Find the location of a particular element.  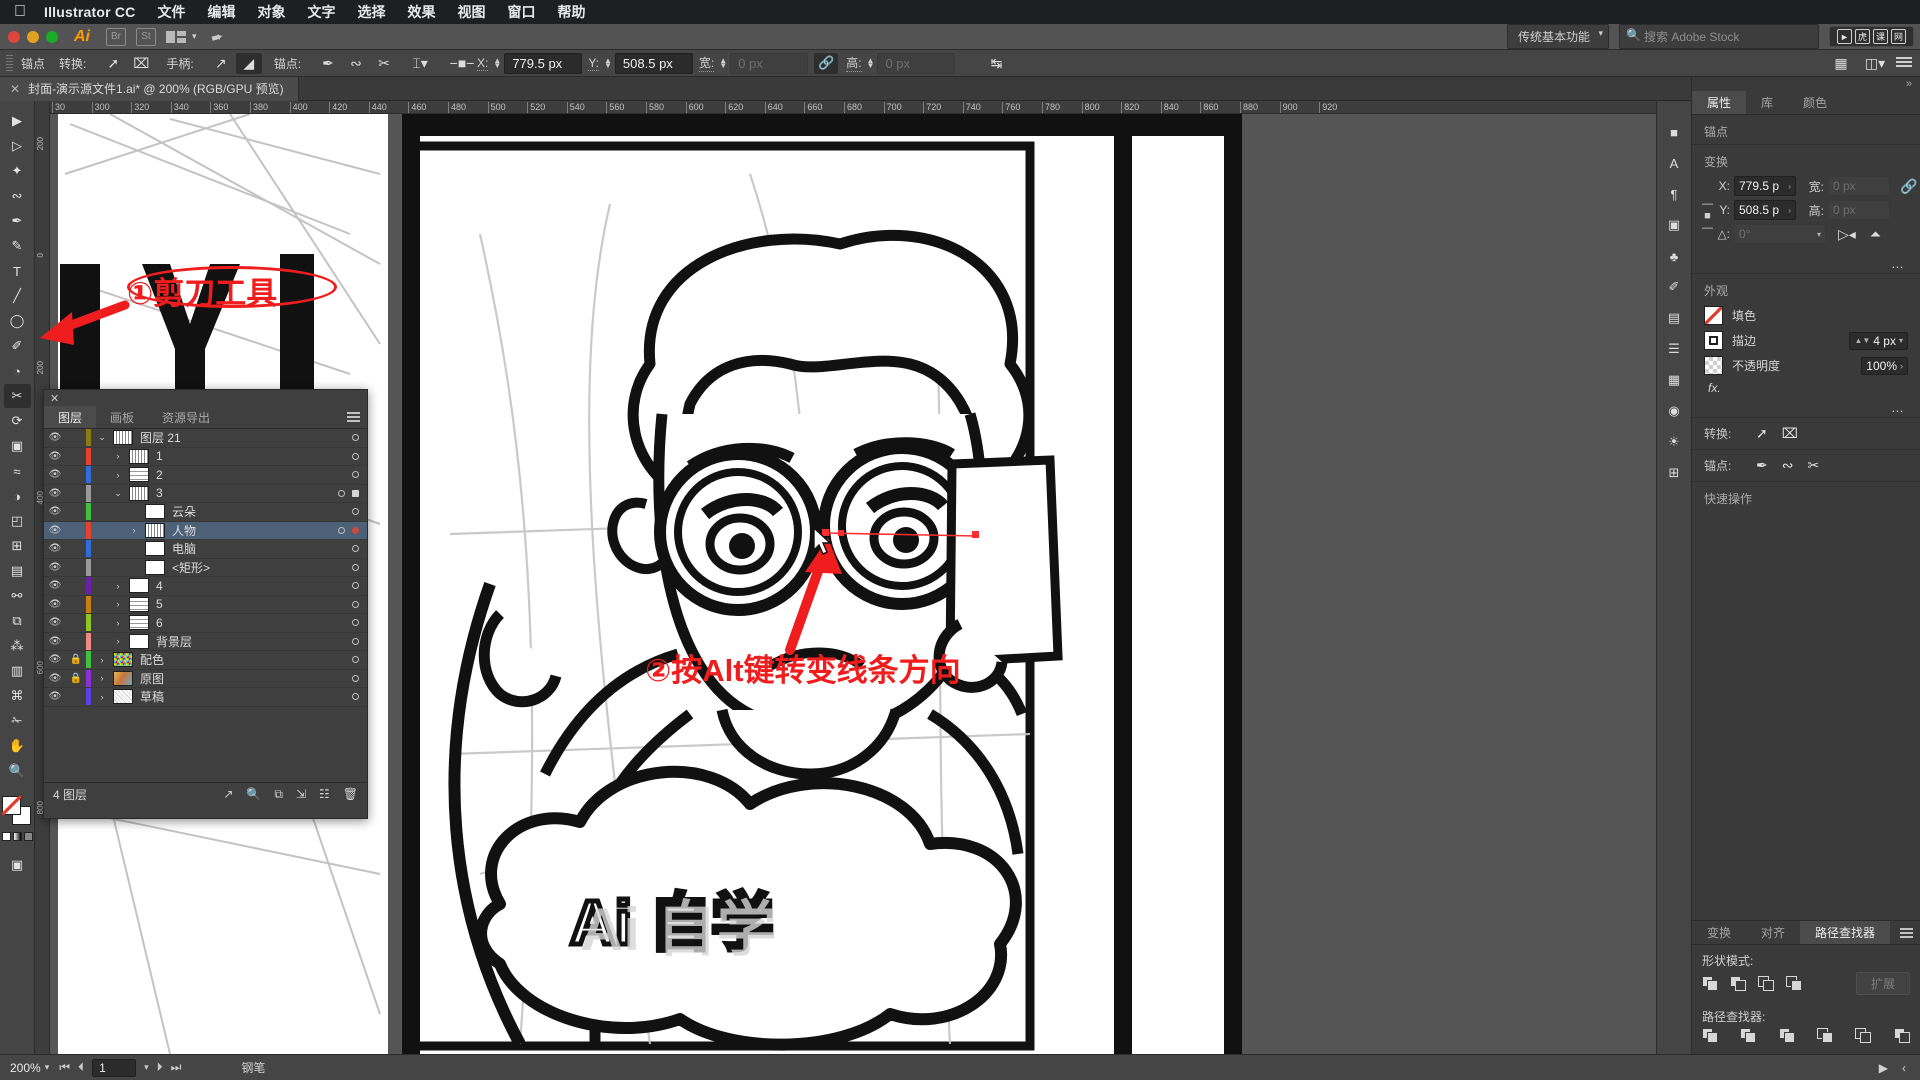

close-icon: ✕ is located at coordinates (54, 398).